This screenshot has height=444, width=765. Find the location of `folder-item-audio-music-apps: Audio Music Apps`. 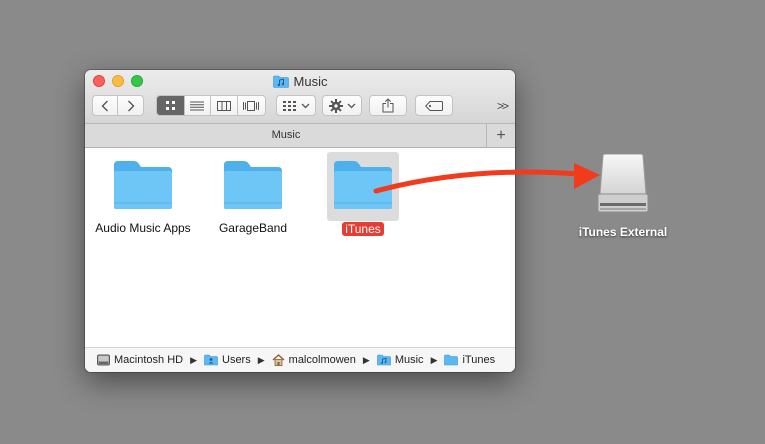

folder-item-audio-music-apps: Audio Music Apps is located at coordinates (143, 197).